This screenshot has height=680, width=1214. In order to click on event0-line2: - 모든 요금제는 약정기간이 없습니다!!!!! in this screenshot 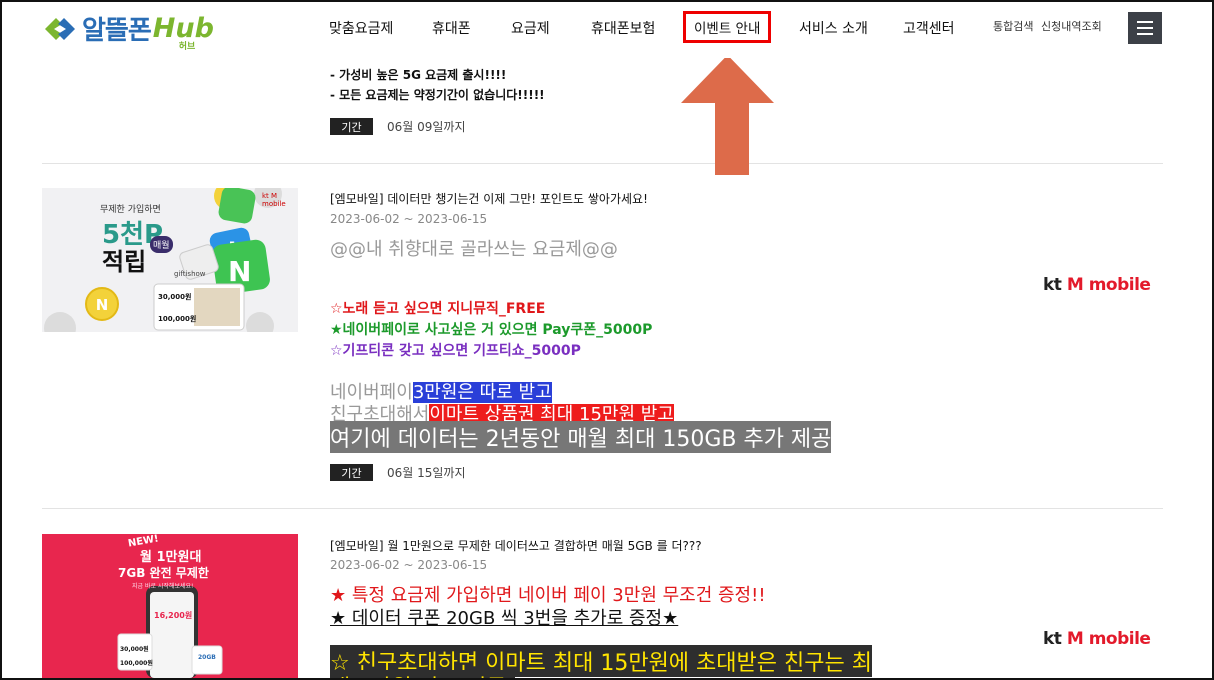, I will do `click(437, 95)`.